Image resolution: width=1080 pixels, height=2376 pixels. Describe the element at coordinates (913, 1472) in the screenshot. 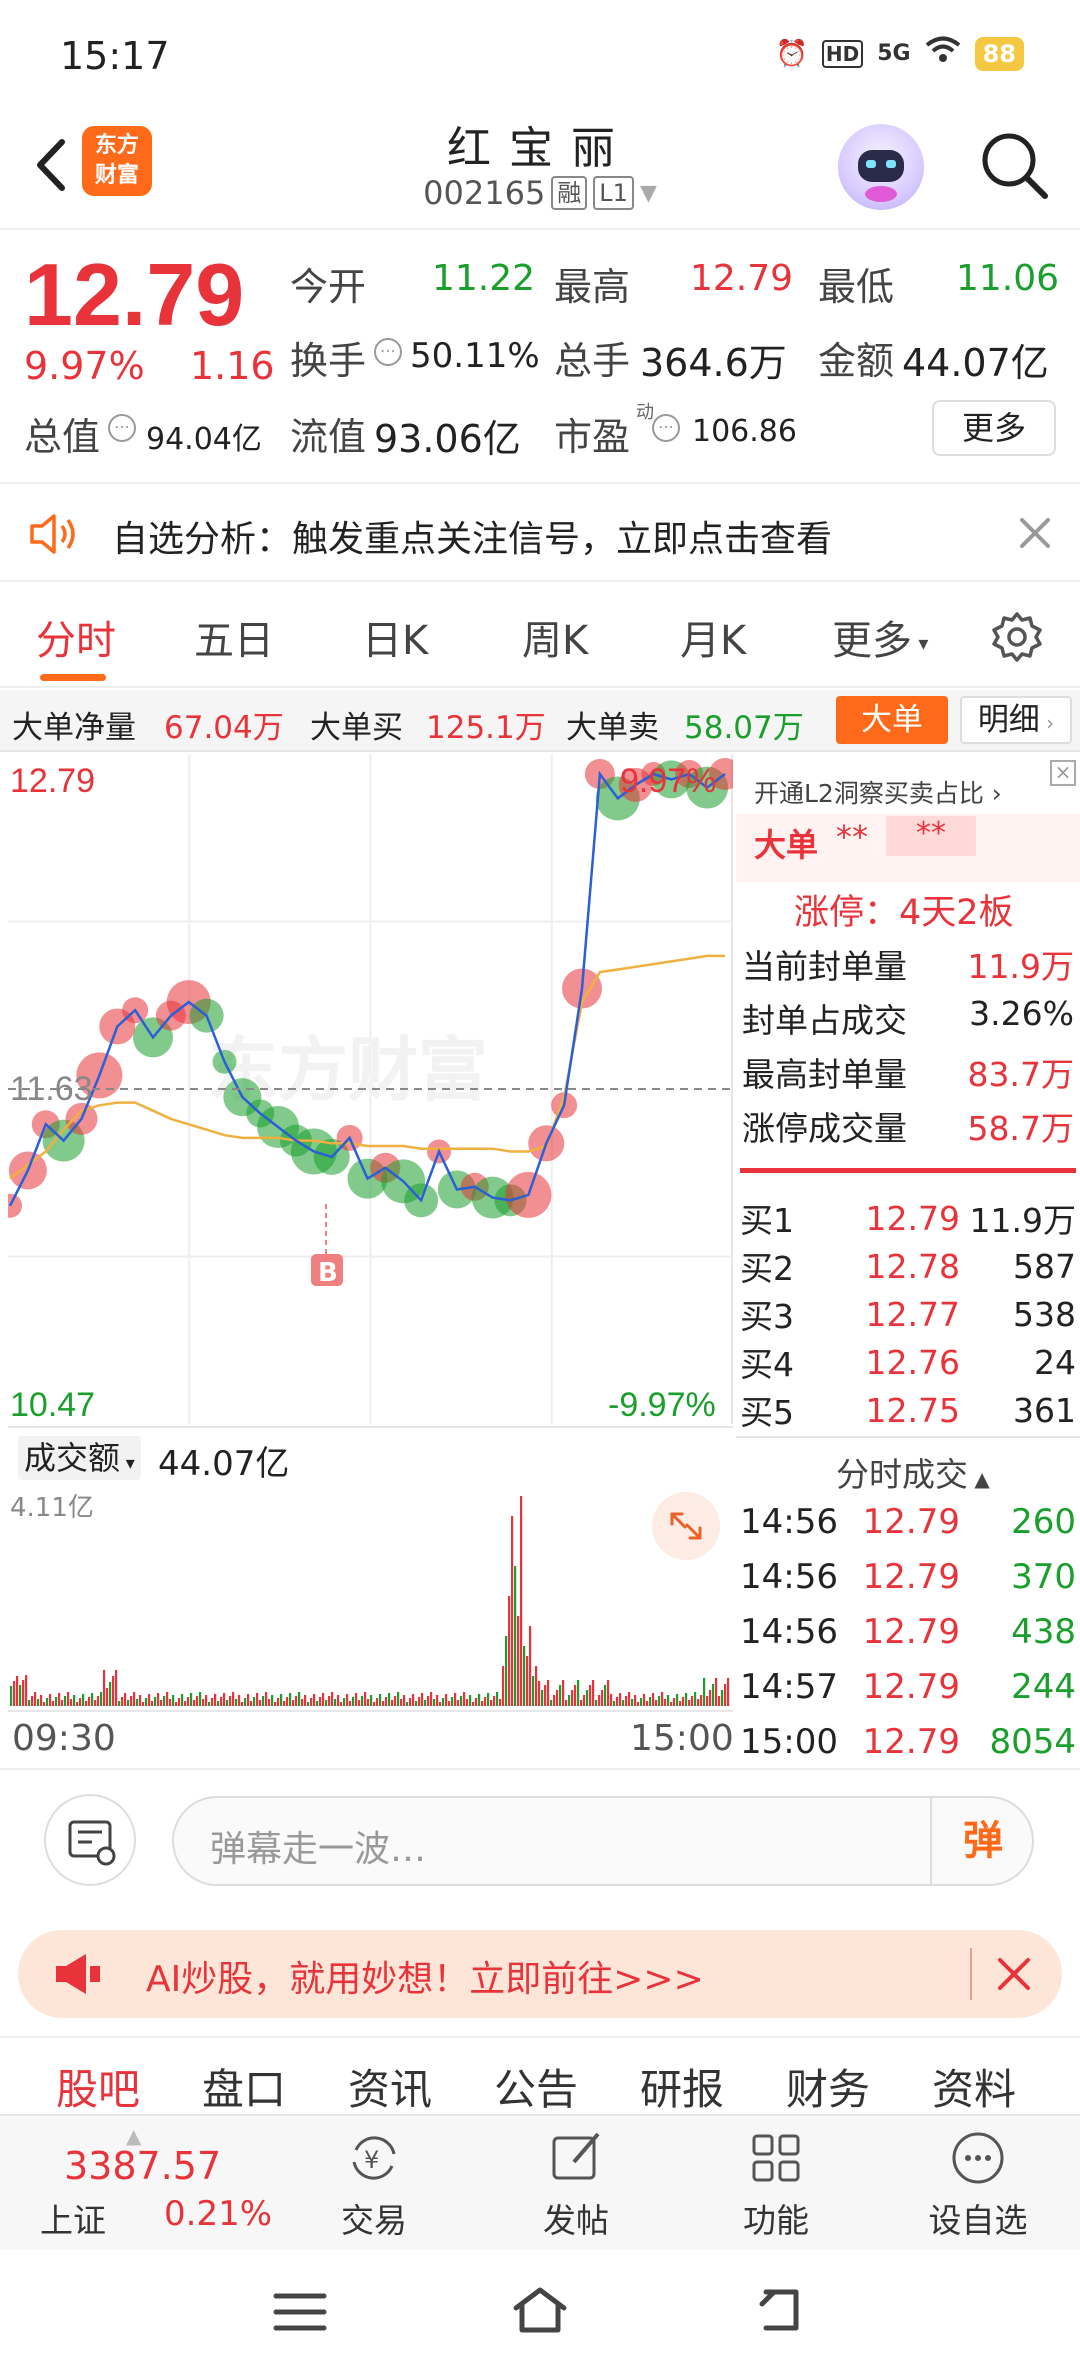

I see `ticks-title: 分时成交 ▲` at that location.